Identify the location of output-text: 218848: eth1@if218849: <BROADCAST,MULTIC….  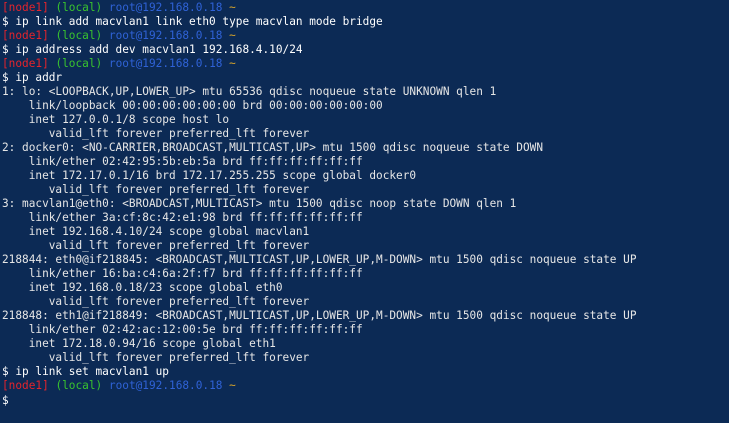
(319, 315).